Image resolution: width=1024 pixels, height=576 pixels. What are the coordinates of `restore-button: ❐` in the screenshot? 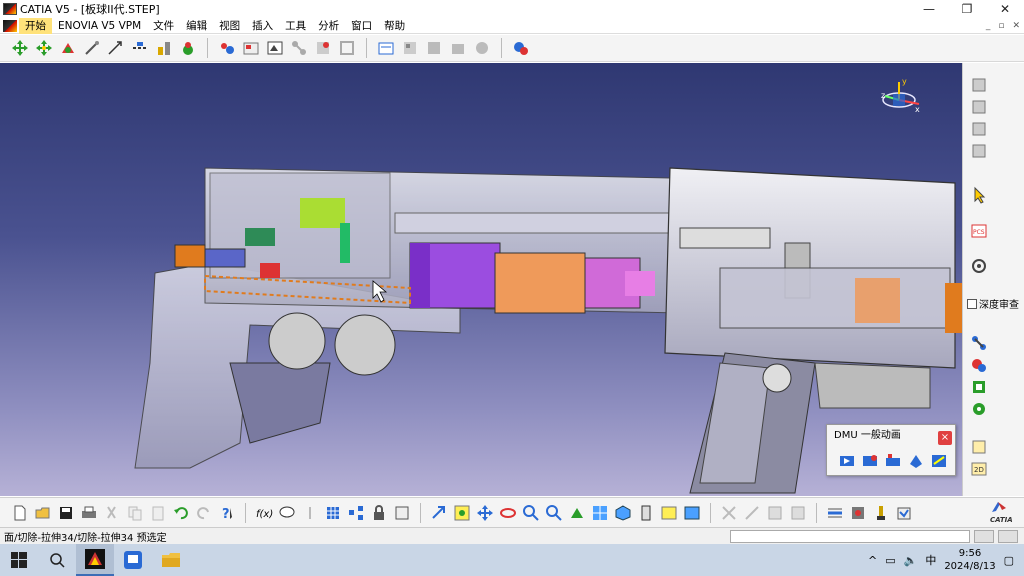 It's located at (967, 9).